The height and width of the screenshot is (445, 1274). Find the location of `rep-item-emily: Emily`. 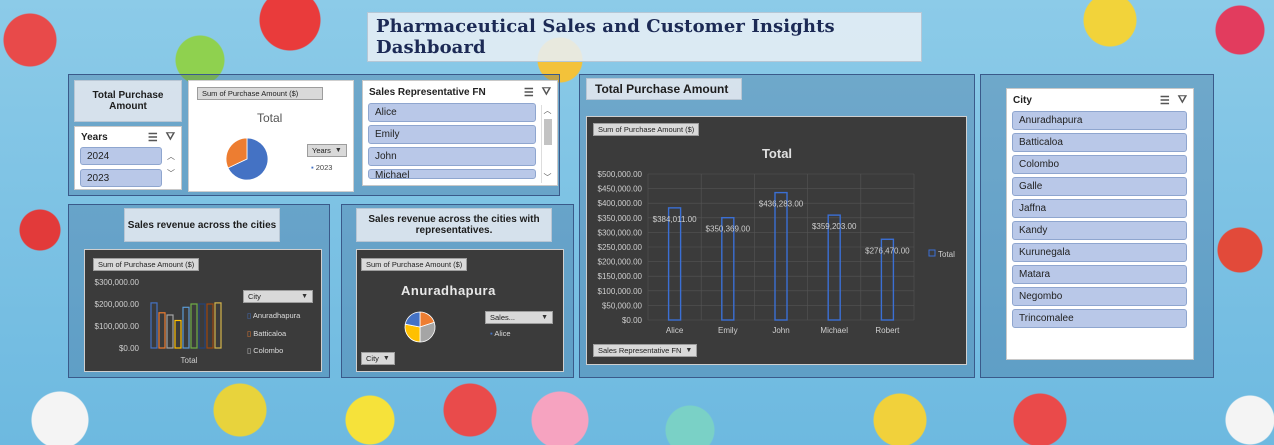

rep-item-emily: Emily is located at coordinates (452, 134).